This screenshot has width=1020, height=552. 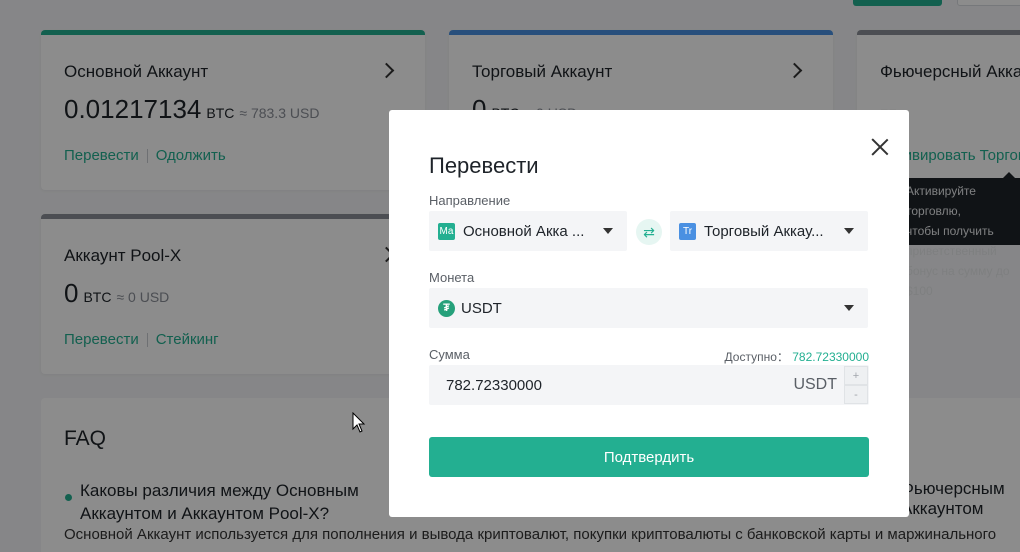 I want to click on amount-unit: USDT, so click(x=815, y=384).